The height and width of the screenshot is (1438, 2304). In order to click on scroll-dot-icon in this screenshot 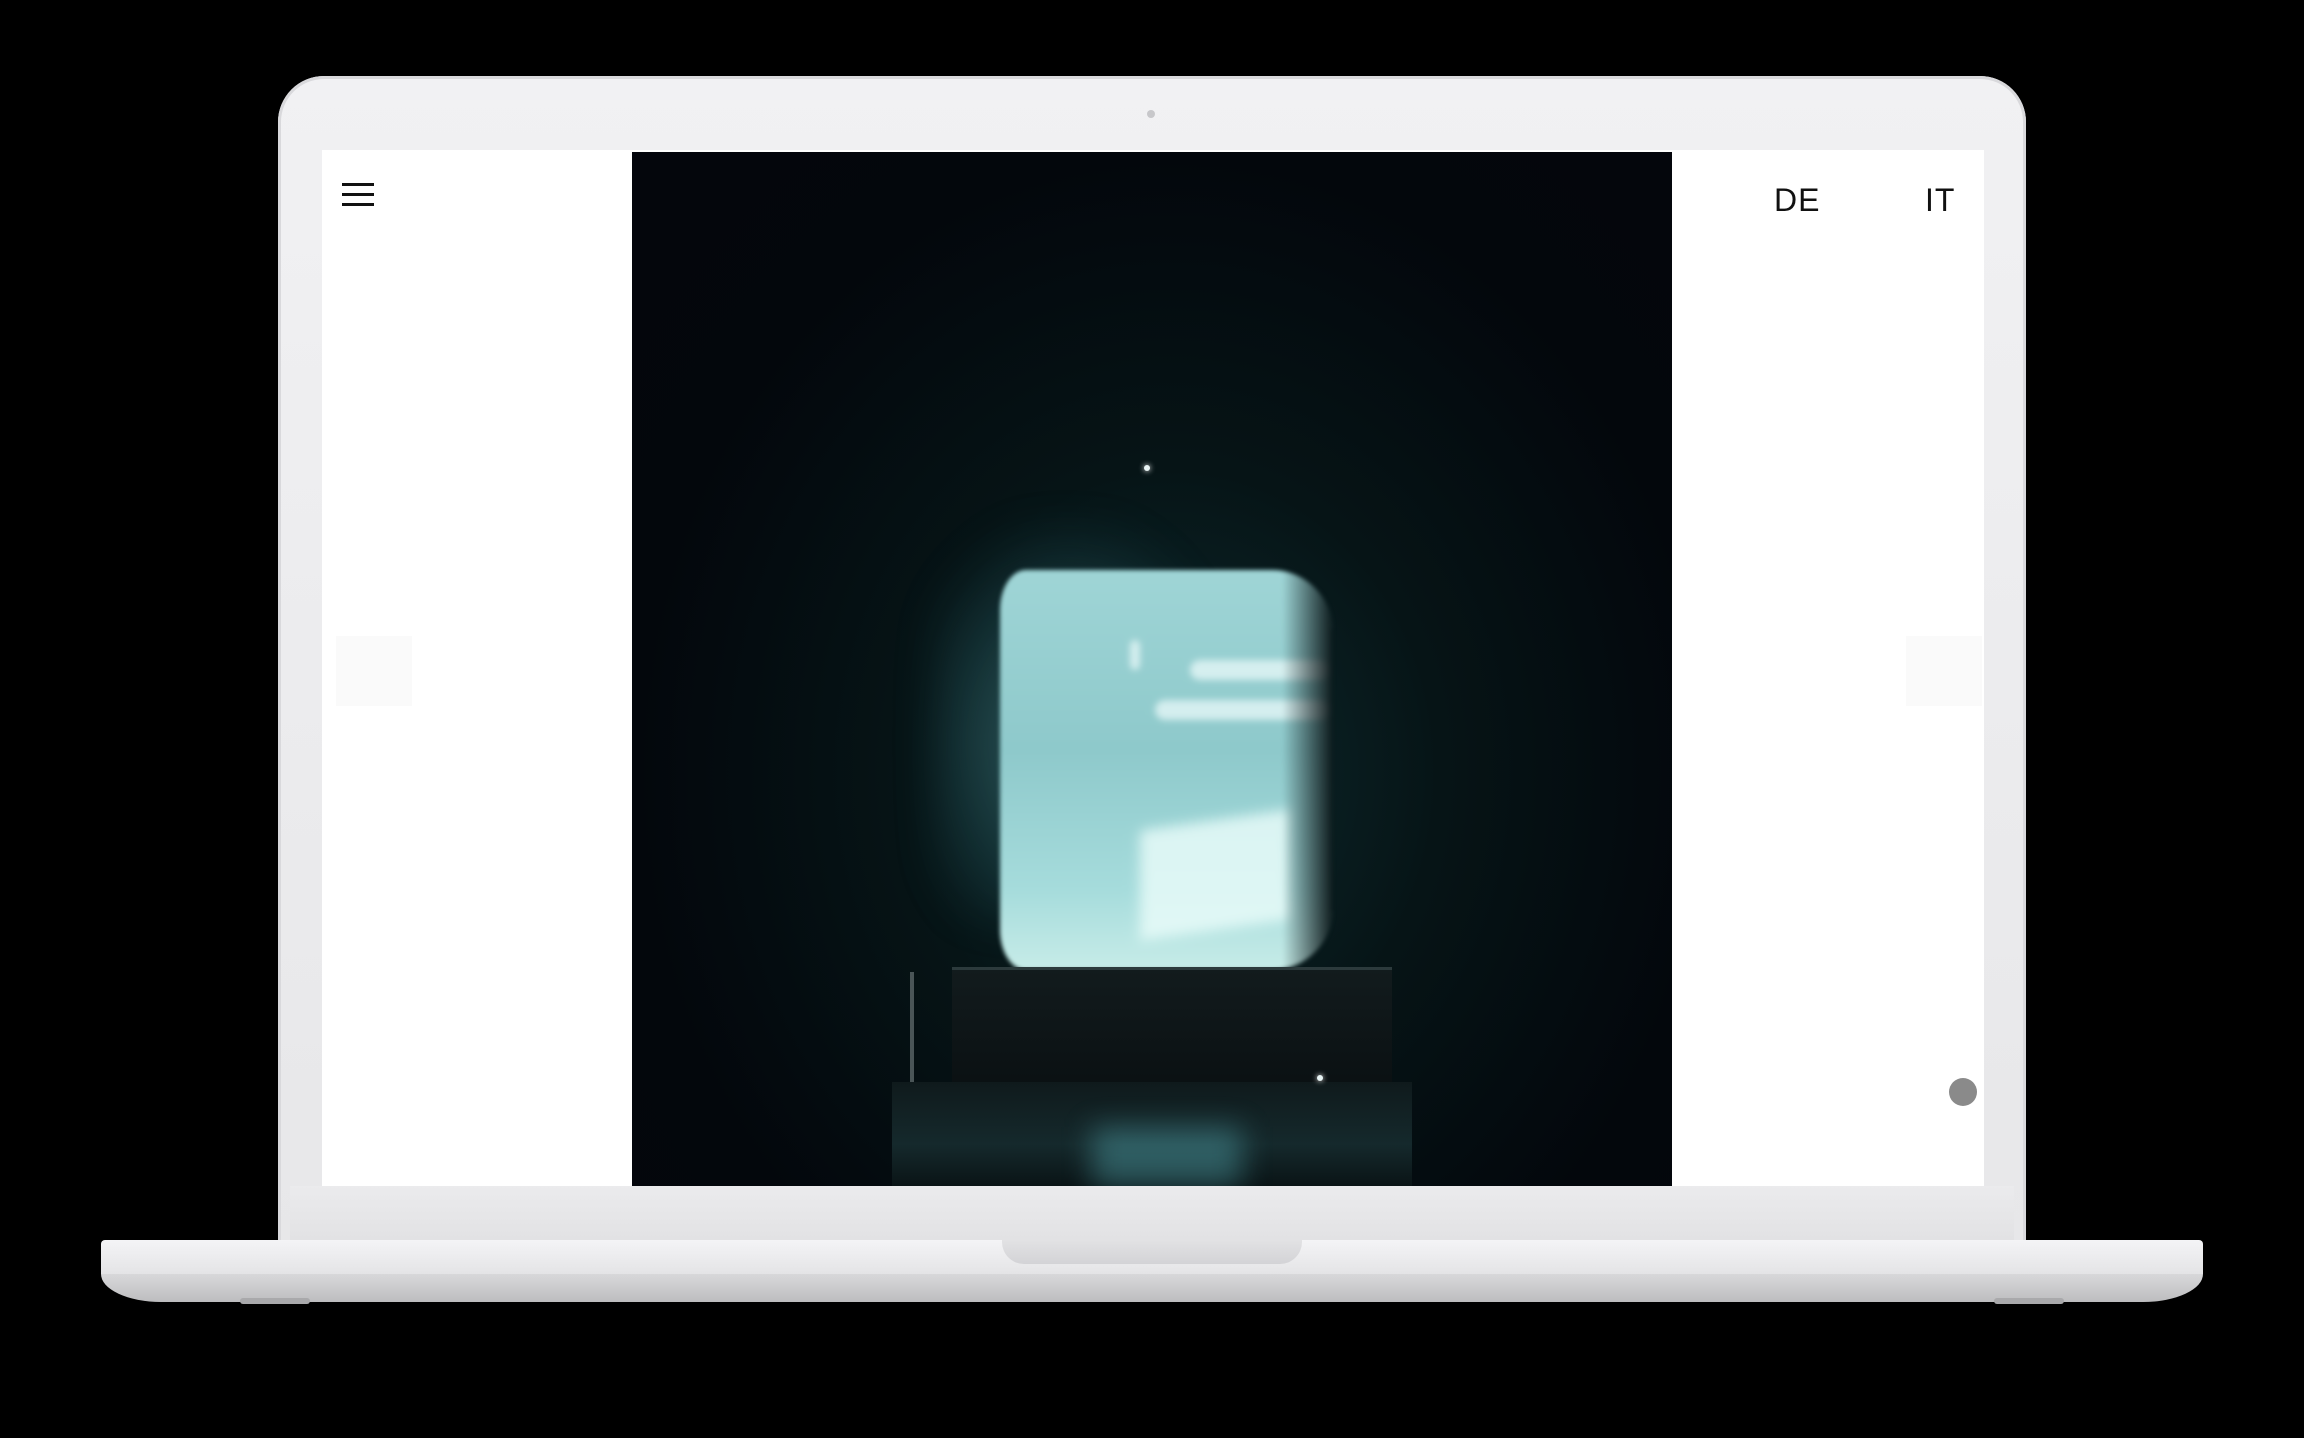, I will do `click(1963, 1092)`.